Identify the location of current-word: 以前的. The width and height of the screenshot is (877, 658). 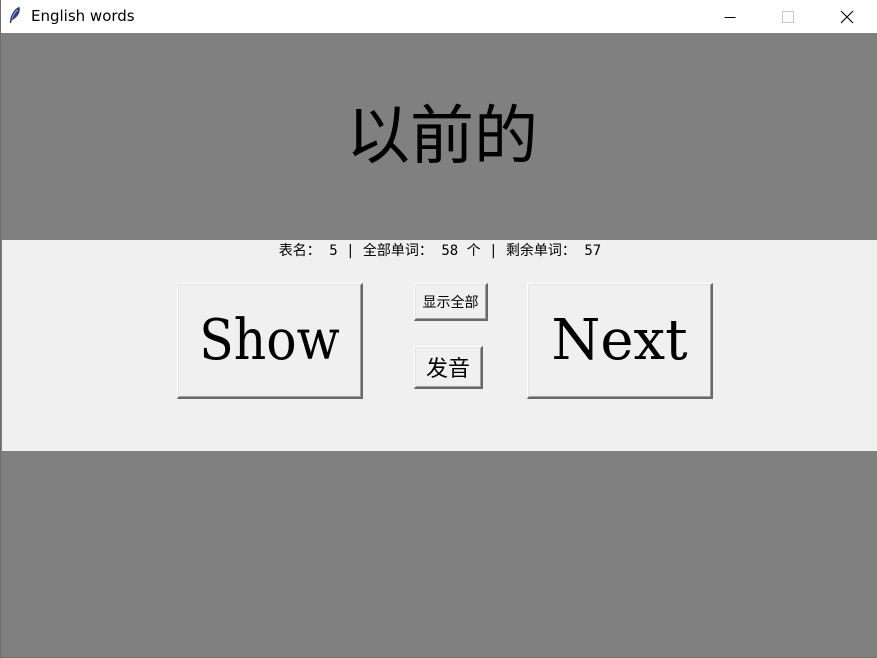
(442, 137).